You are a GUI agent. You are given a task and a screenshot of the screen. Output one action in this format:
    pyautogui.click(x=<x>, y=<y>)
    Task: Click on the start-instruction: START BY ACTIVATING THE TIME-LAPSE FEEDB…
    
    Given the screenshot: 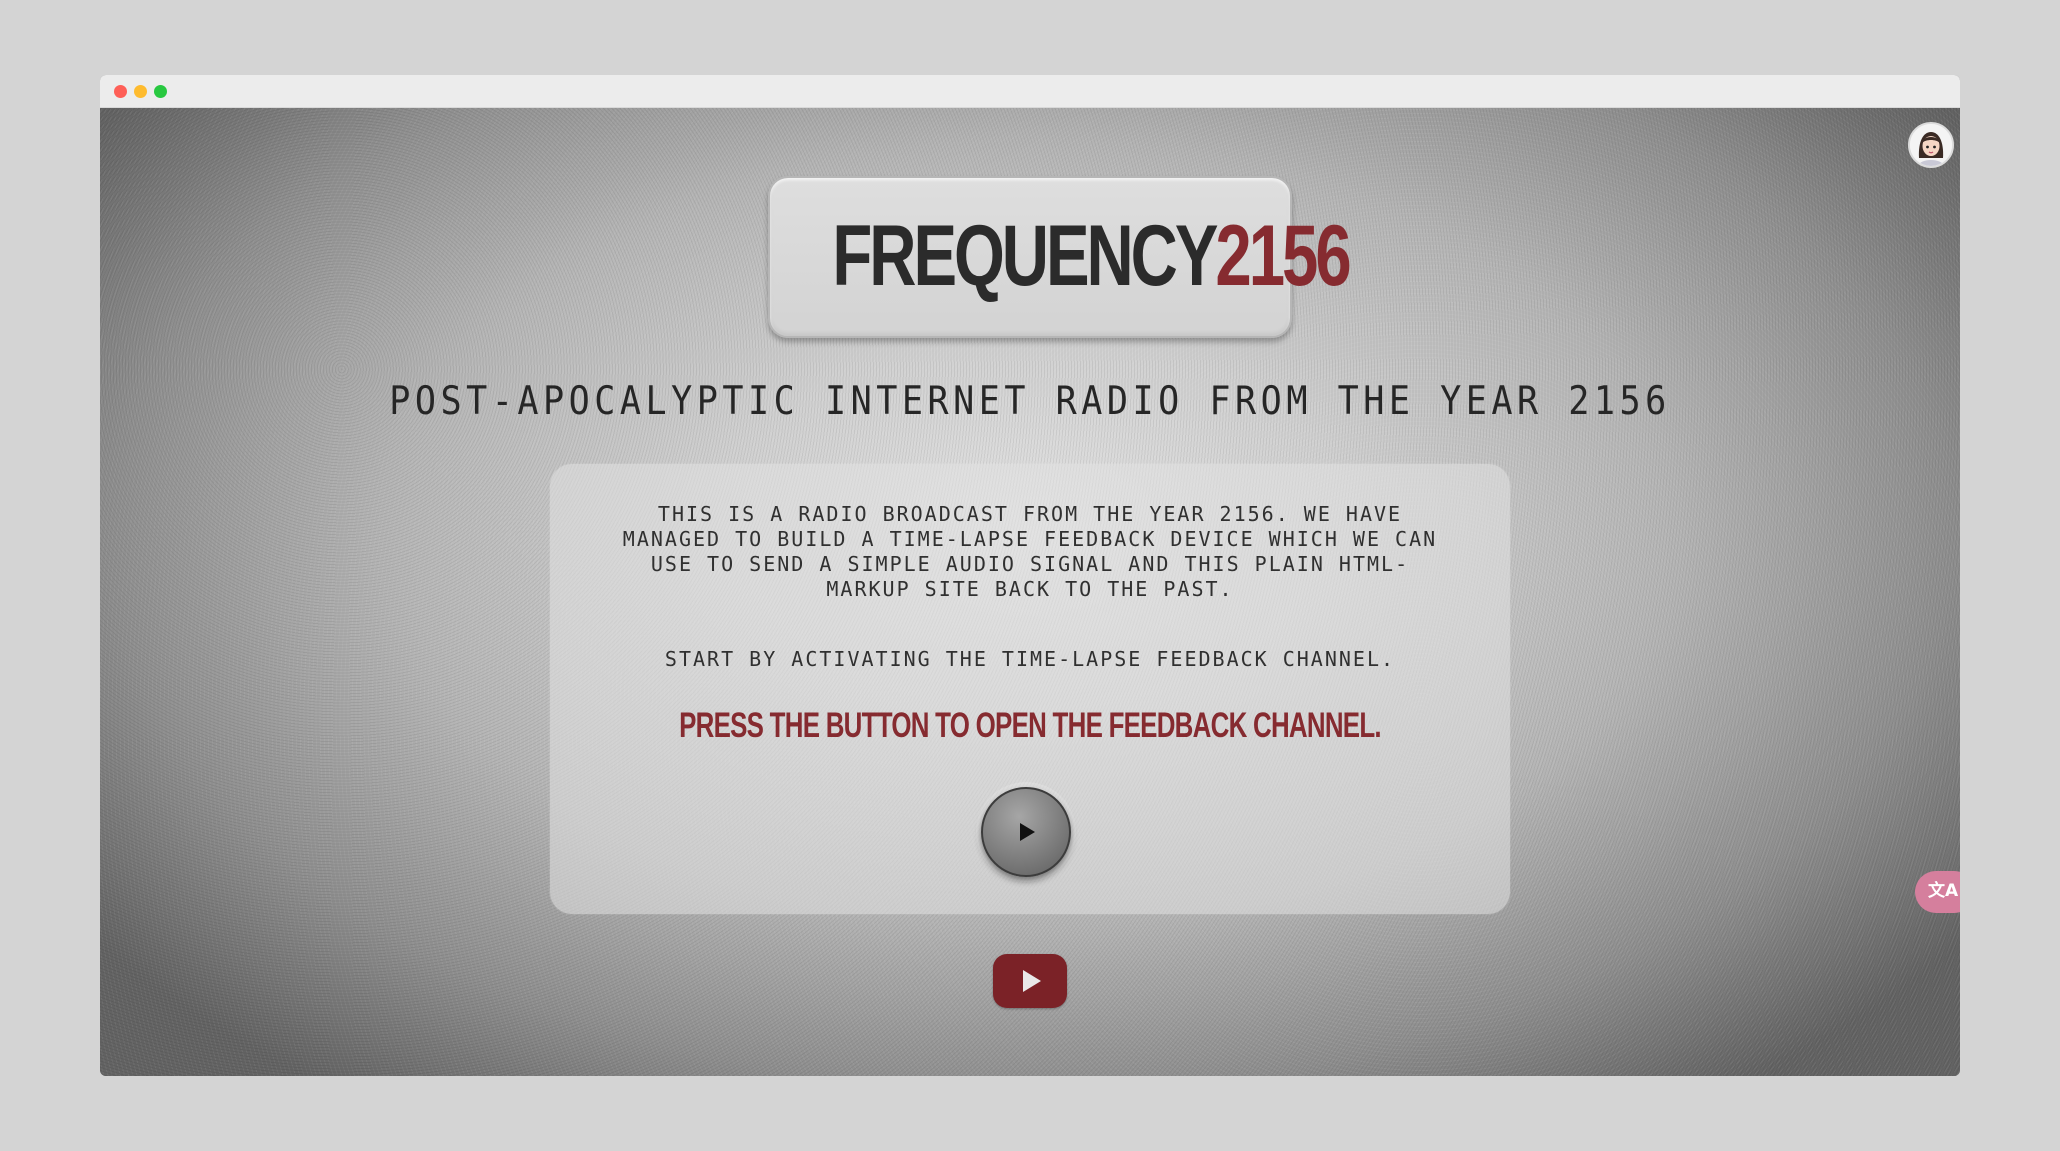 What is the action you would take?
    pyautogui.click(x=1030, y=659)
    